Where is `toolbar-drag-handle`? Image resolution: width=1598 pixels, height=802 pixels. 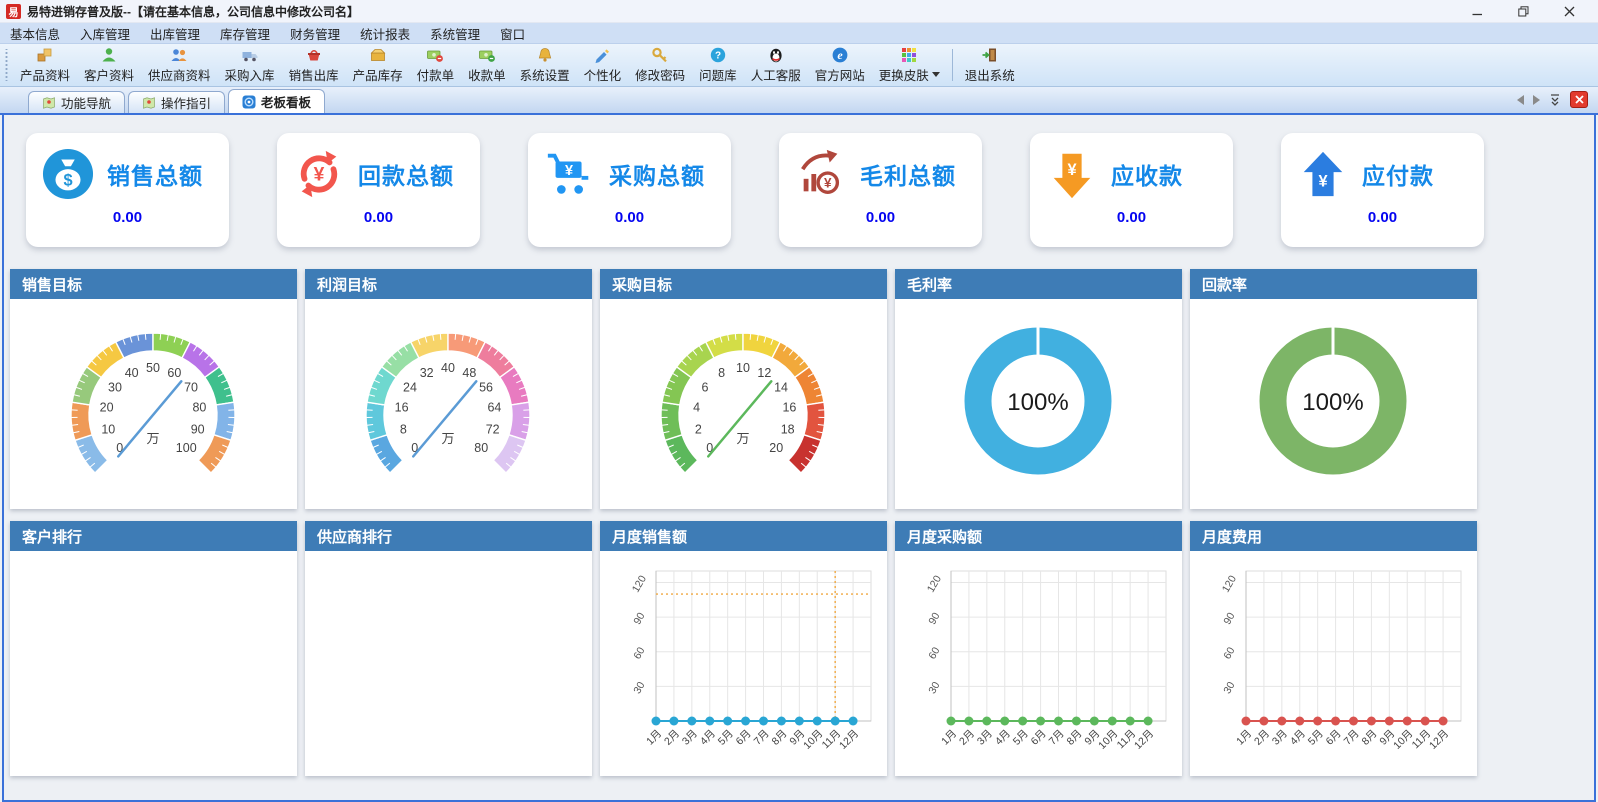
toolbar-drag-handle is located at coordinates (6, 65).